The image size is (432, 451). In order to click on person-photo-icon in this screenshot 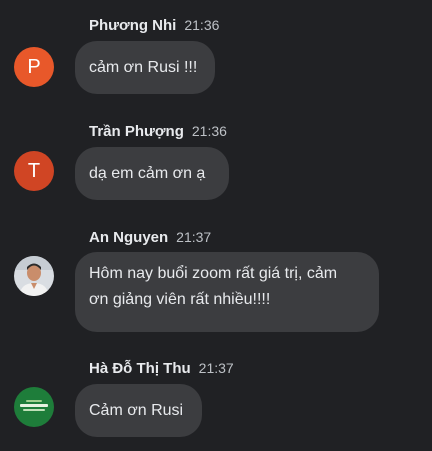, I will do `click(34, 276)`.